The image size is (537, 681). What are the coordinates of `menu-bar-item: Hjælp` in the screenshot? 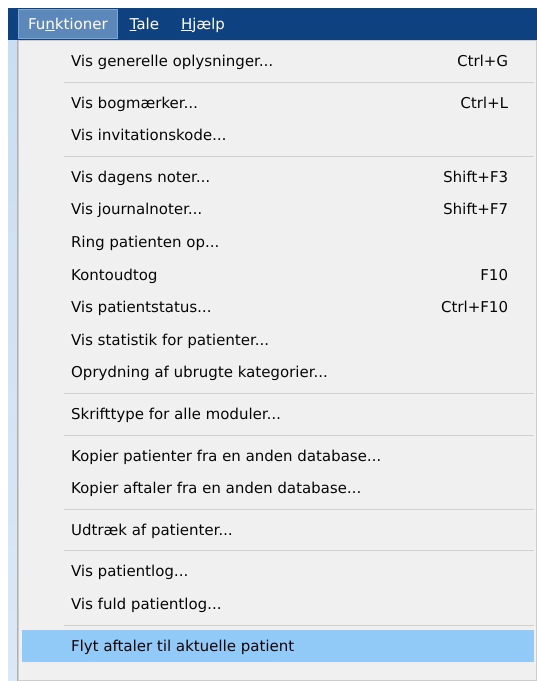 It's located at (202, 24).